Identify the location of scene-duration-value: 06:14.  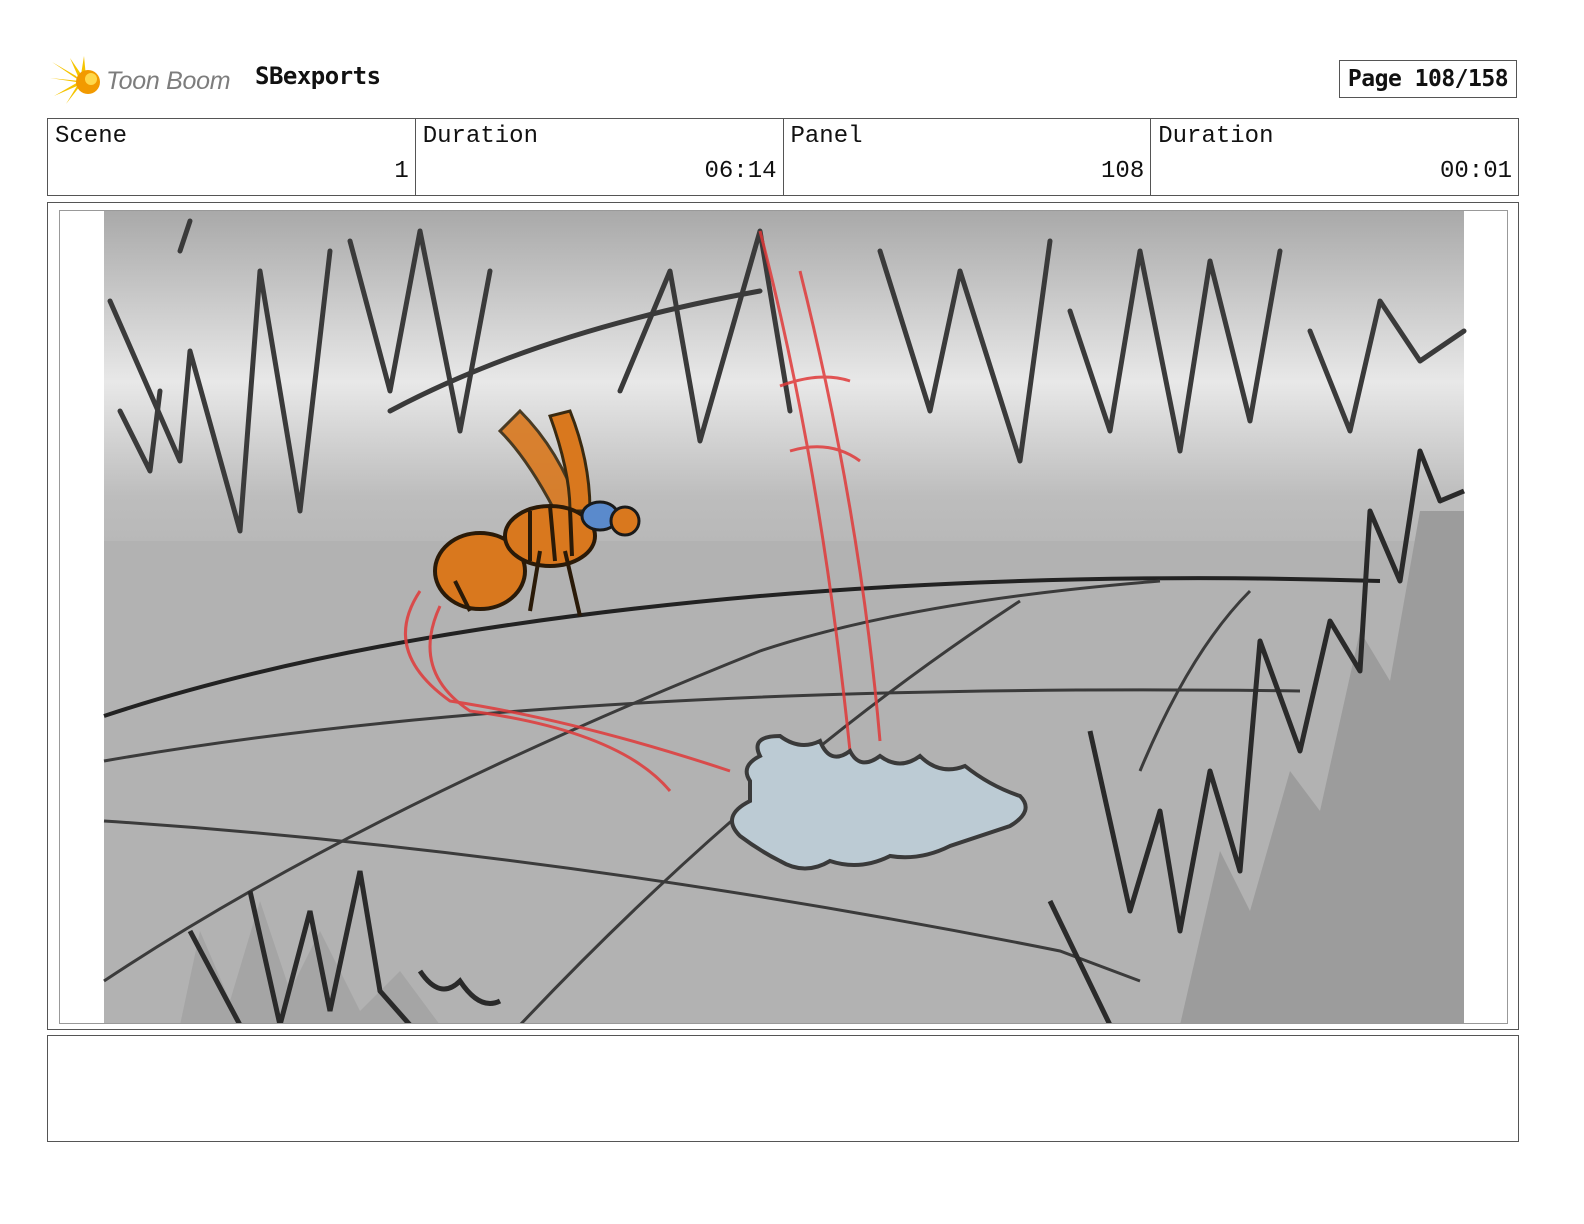
(740, 171).